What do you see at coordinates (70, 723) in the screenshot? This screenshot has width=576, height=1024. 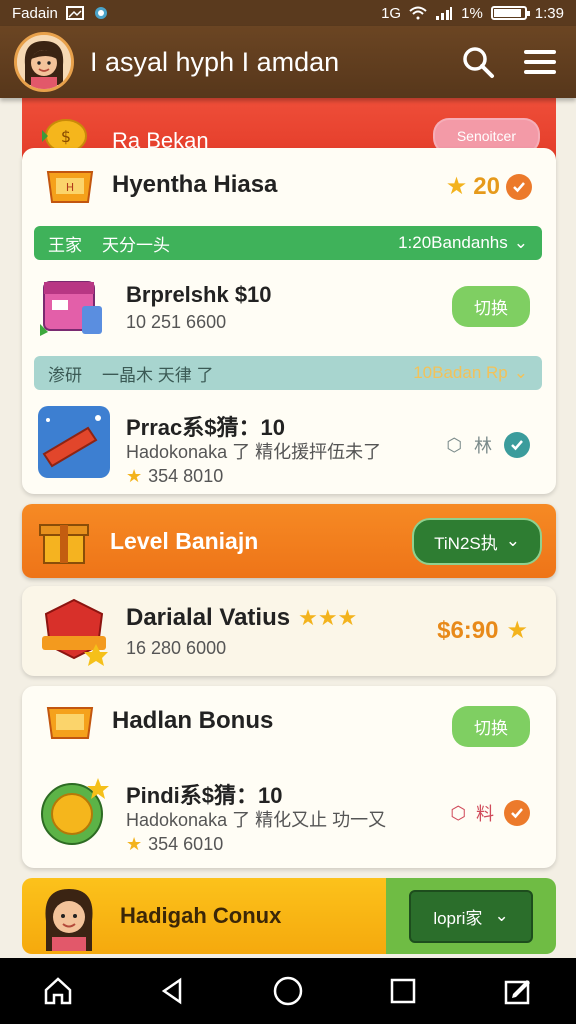 I see `bonus-badge-icon` at bounding box center [70, 723].